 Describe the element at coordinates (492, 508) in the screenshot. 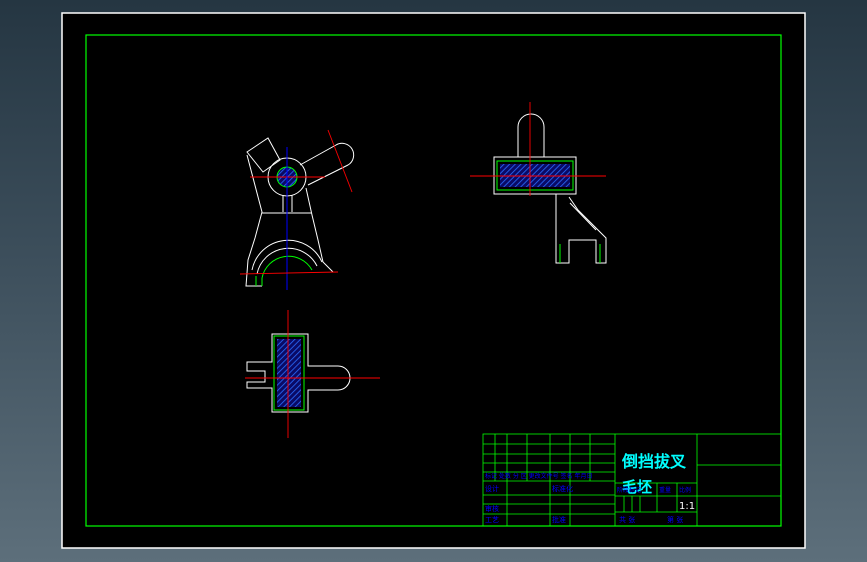

I see `check-label: 审核` at that location.